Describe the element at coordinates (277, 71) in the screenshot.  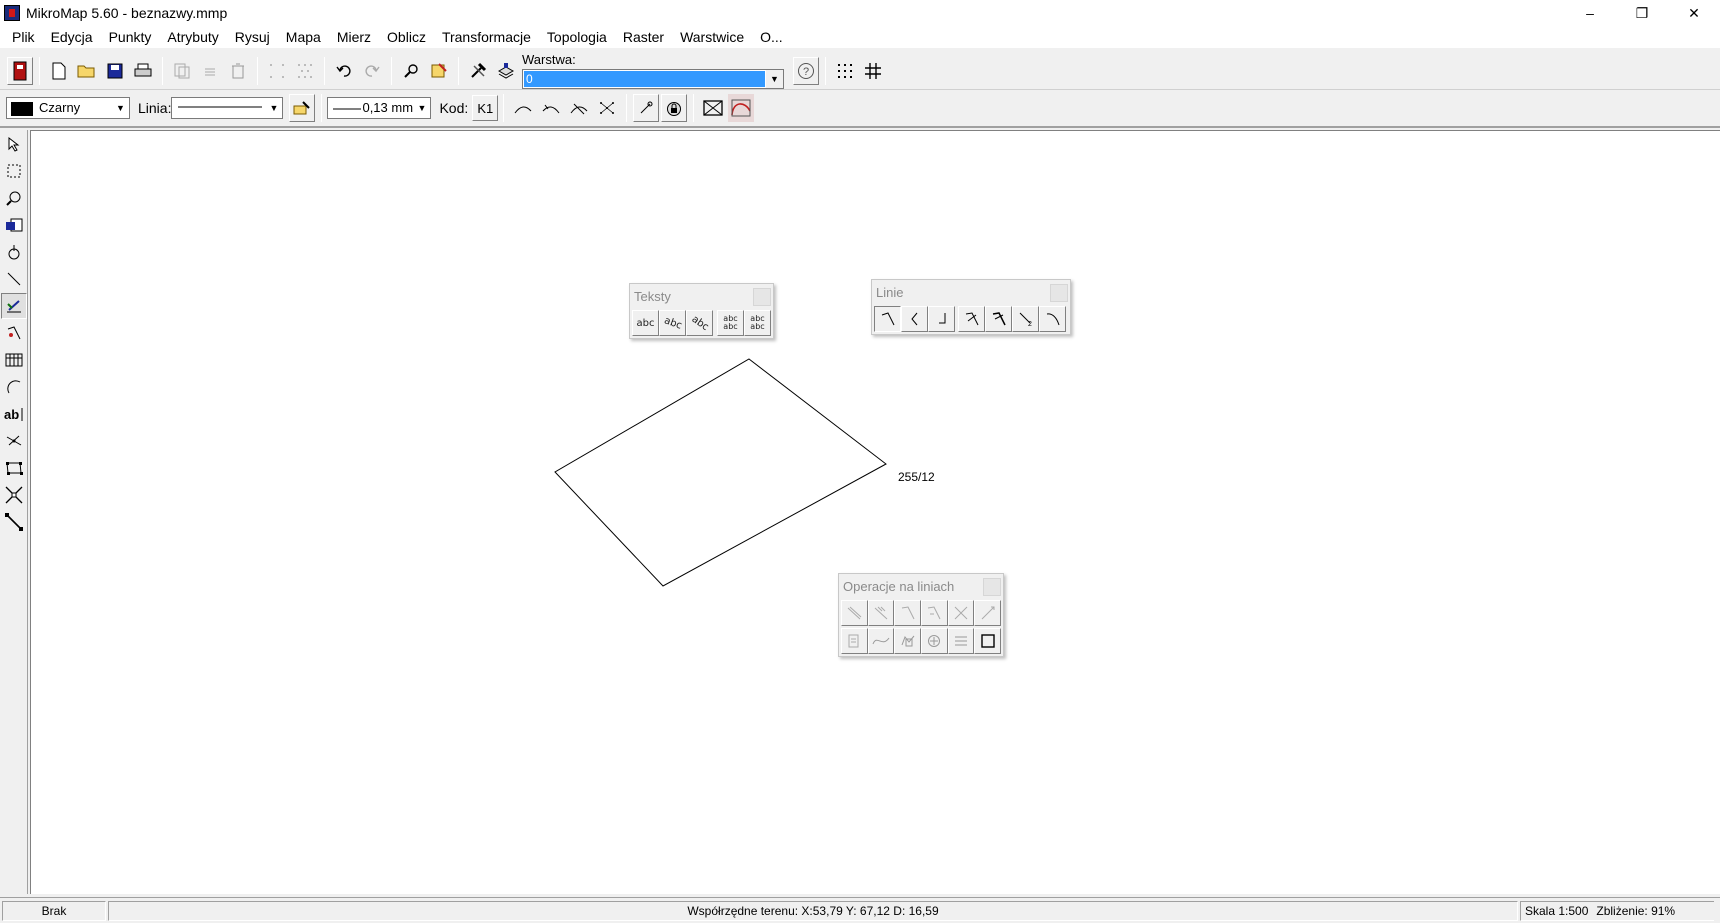
I see `points-button` at that location.